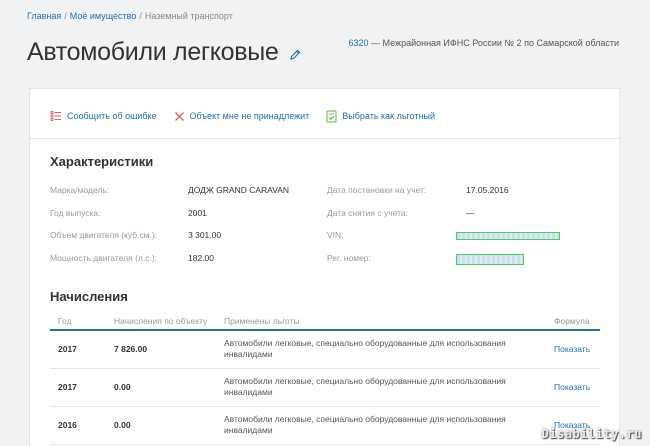 The image size is (650, 446). Describe the element at coordinates (89, 296) in the screenshot. I see `accruals-title: Начисления` at that location.